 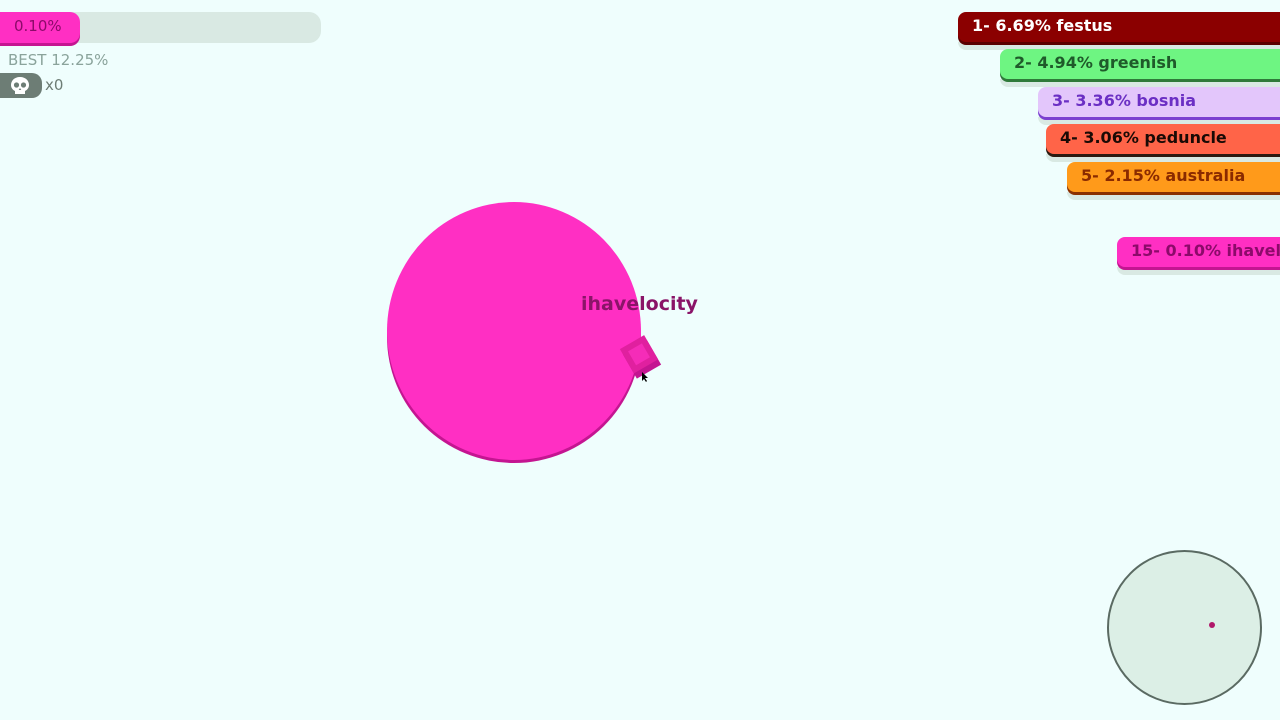 I want to click on leaderboard-entry: 3- 3.36% bosnia, so click(x=1159, y=102).